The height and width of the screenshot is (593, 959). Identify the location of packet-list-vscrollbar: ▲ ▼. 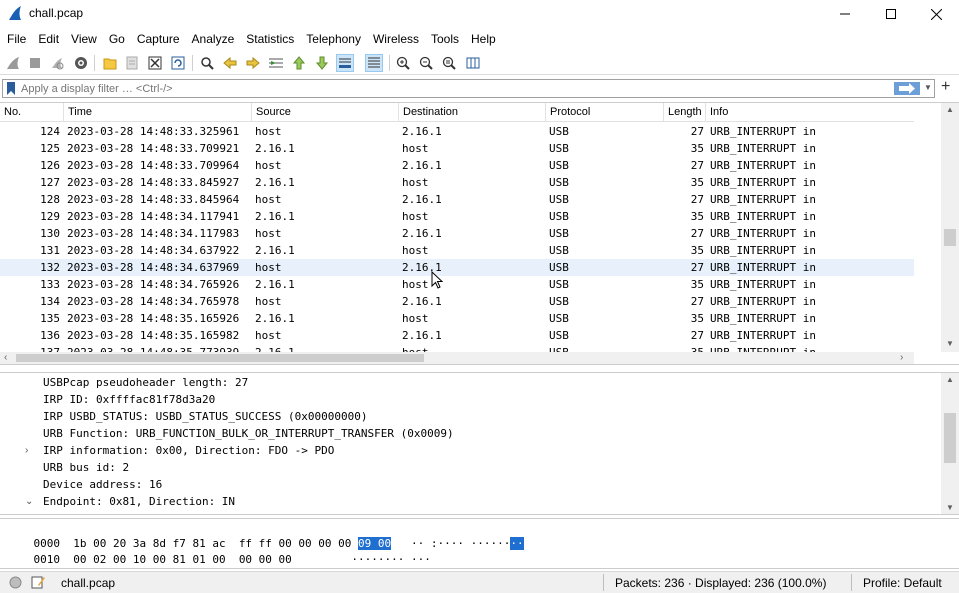
(950, 227).